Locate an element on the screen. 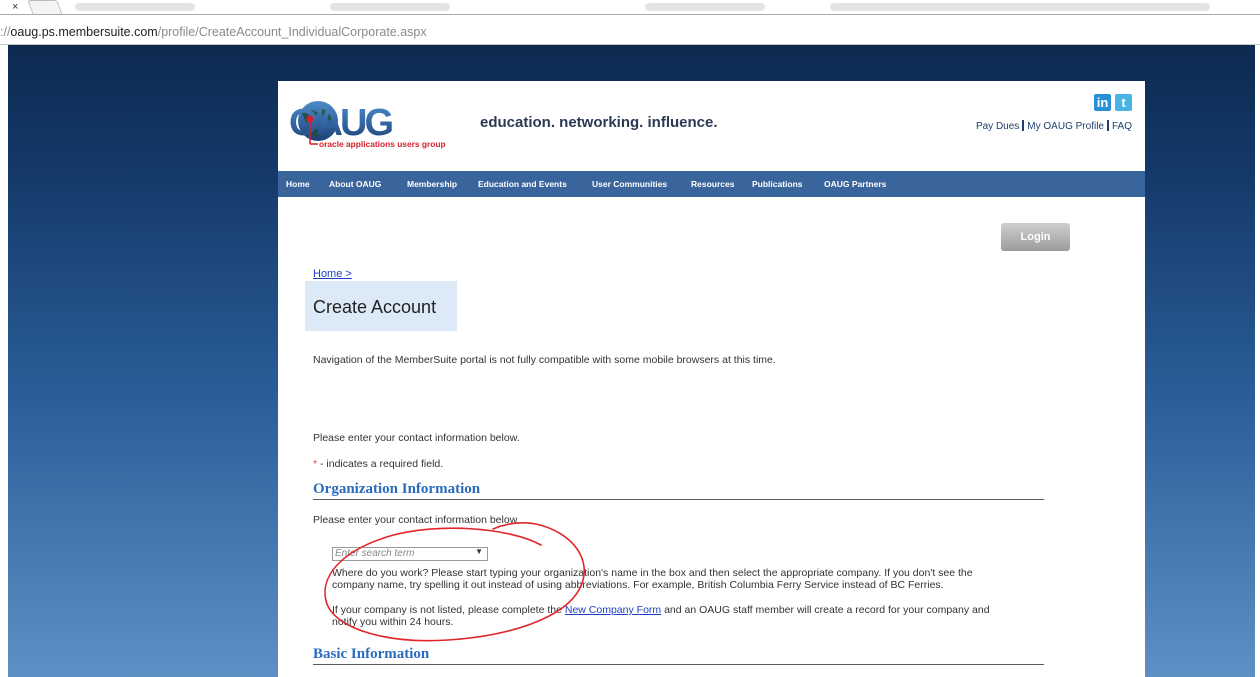  login-button: Login is located at coordinates (1035, 237).